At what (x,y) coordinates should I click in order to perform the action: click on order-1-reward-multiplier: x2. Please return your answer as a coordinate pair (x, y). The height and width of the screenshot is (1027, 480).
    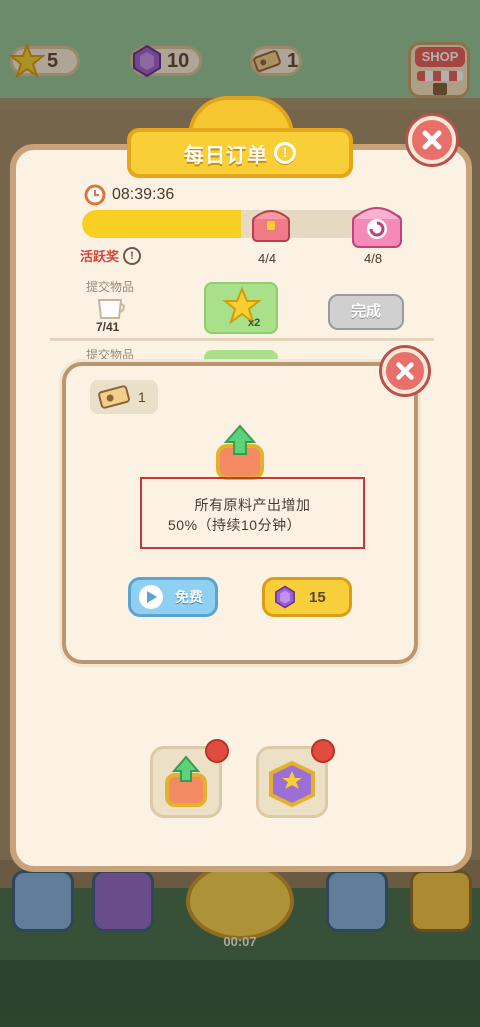
    Looking at the image, I should click on (254, 323).